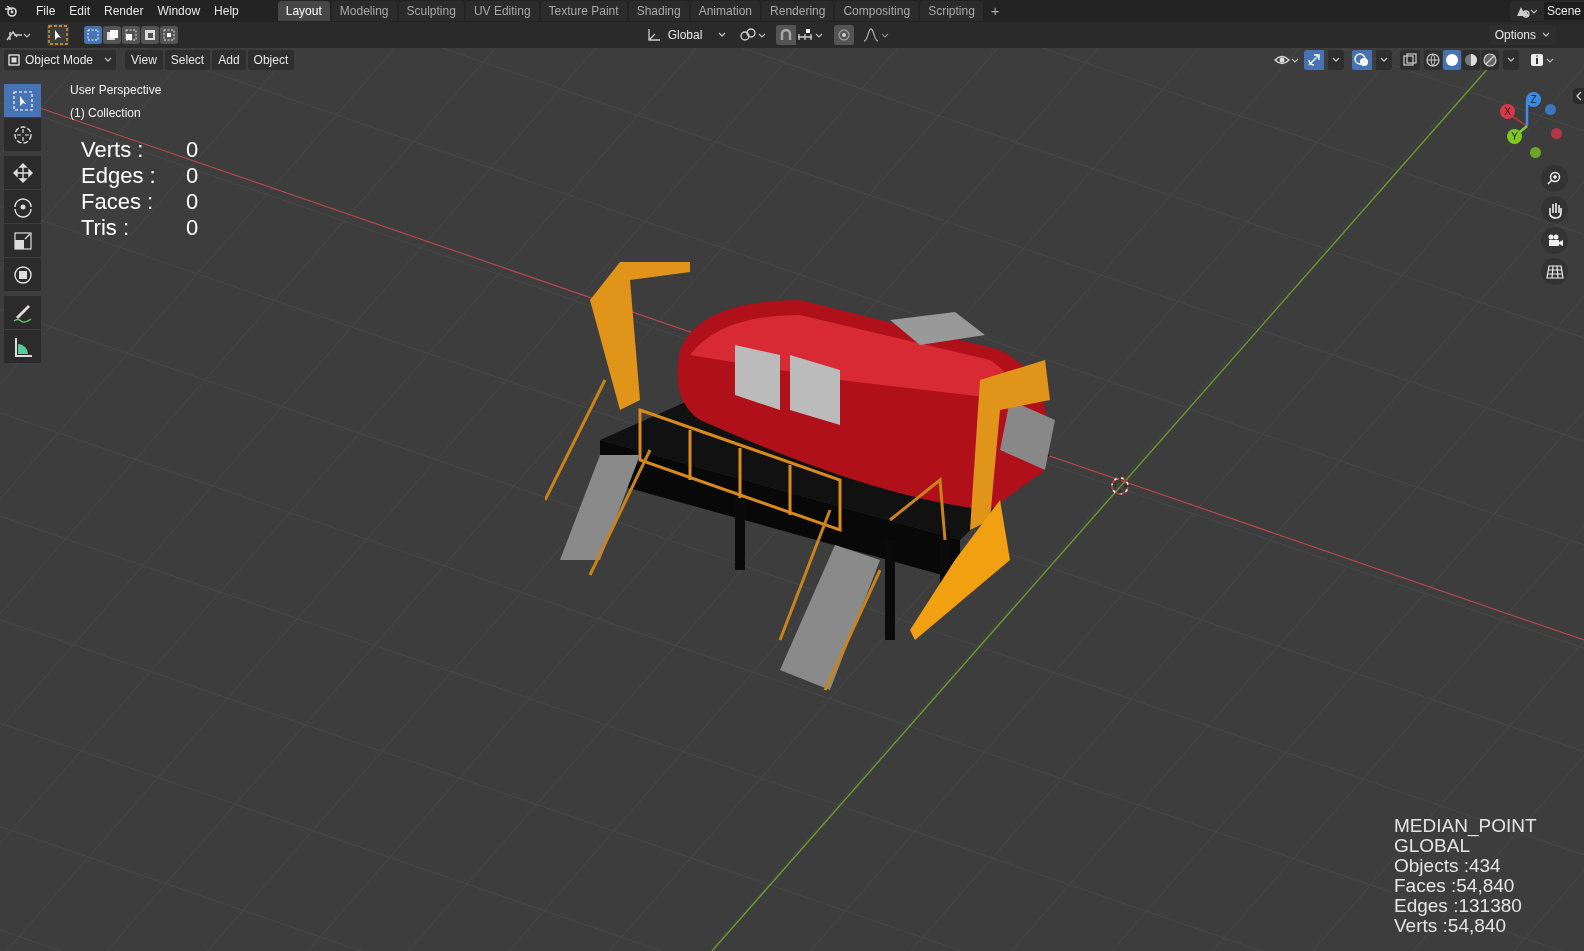 This screenshot has height=951, width=1584. Describe the element at coordinates (364, 11) in the screenshot. I see `workspace-tab: Modeling` at that location.